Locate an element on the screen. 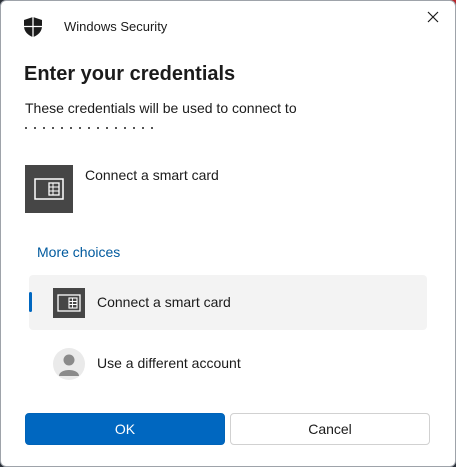 This screenshot has height=467, width=456. more-choices-link: More choices is located at coordinates (78, 252).